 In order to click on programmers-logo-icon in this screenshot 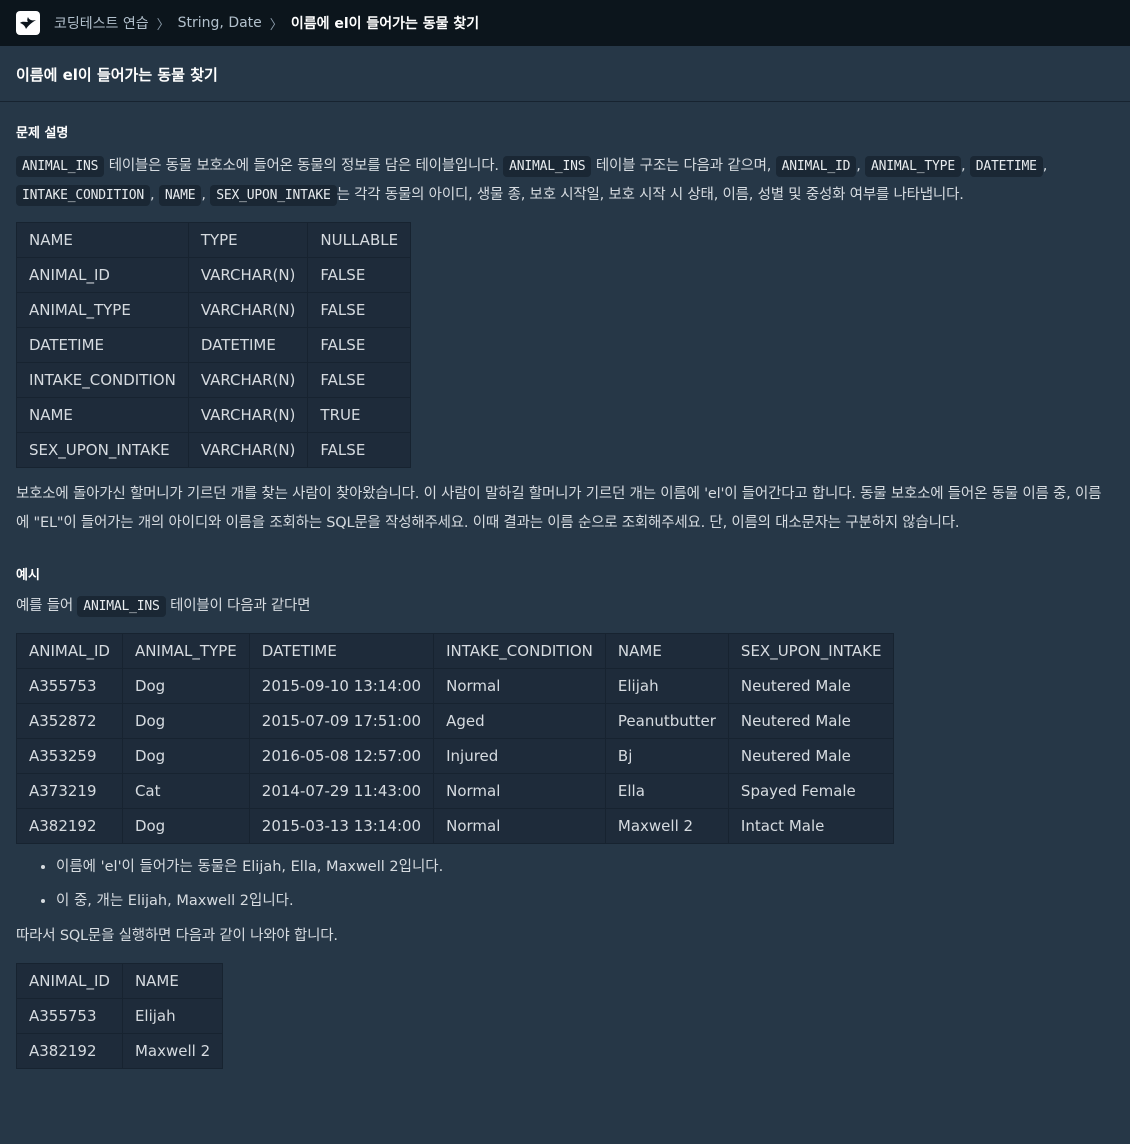, I will do `click(28, 23)`.